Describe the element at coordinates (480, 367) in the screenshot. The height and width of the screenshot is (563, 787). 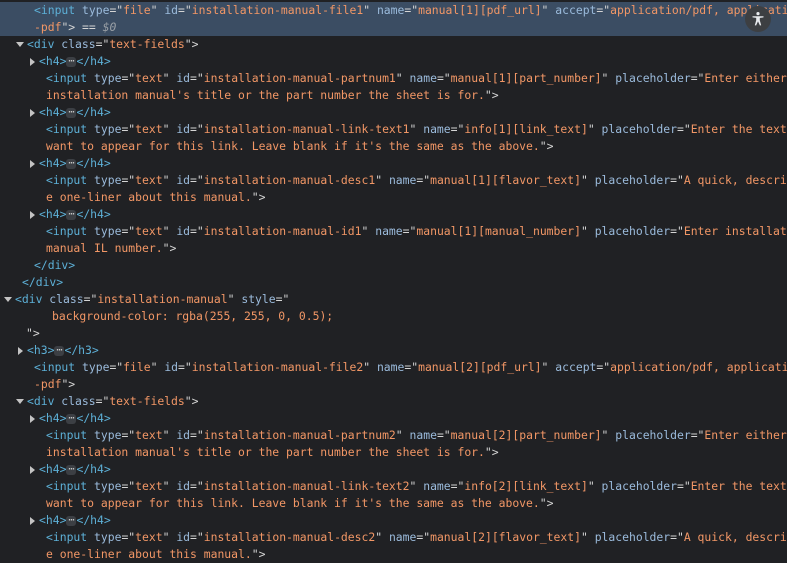
I see `code-token: manual[2][pdf_url]` at that location.